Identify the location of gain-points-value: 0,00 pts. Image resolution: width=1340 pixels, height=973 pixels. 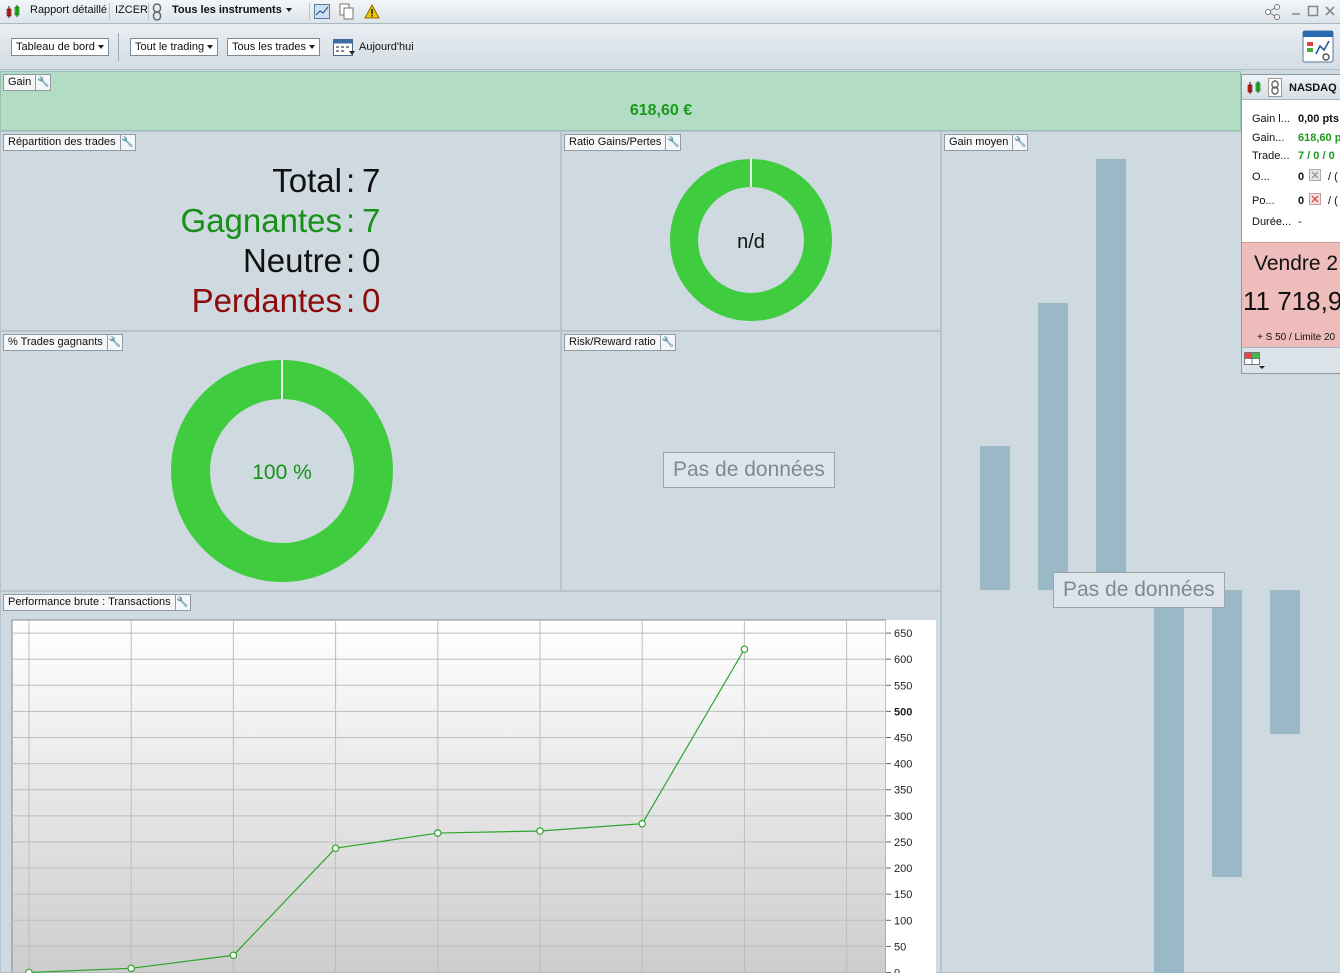
(1318, 119).